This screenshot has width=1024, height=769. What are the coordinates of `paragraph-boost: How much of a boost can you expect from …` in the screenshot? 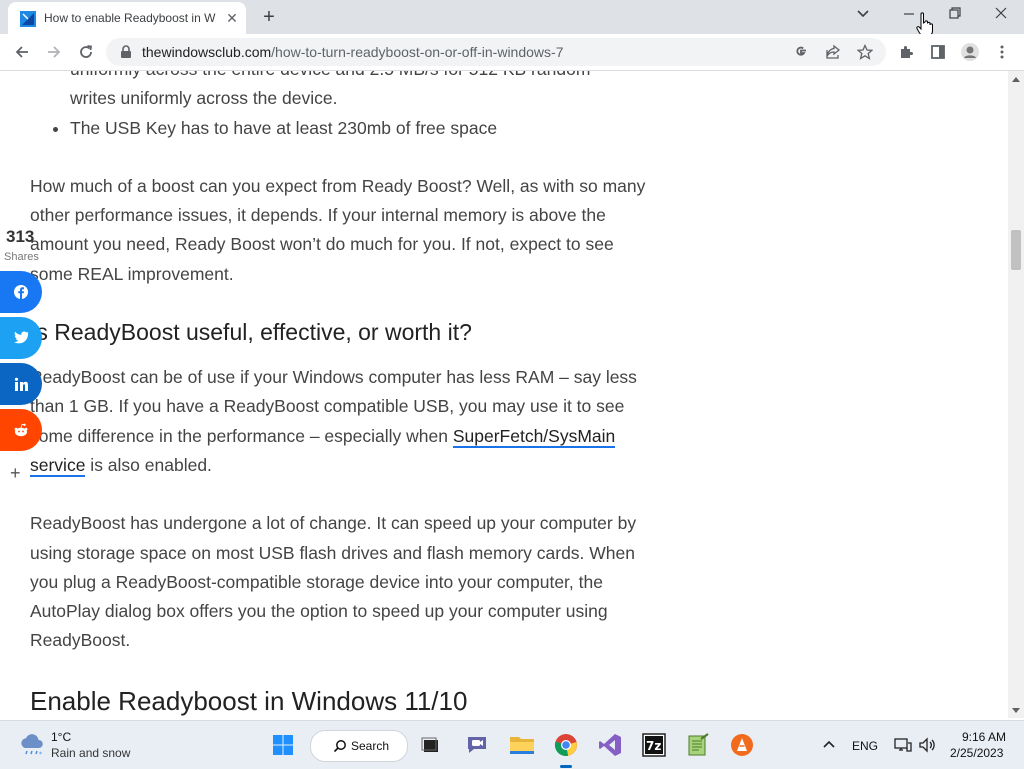 It's located at (338, 229).